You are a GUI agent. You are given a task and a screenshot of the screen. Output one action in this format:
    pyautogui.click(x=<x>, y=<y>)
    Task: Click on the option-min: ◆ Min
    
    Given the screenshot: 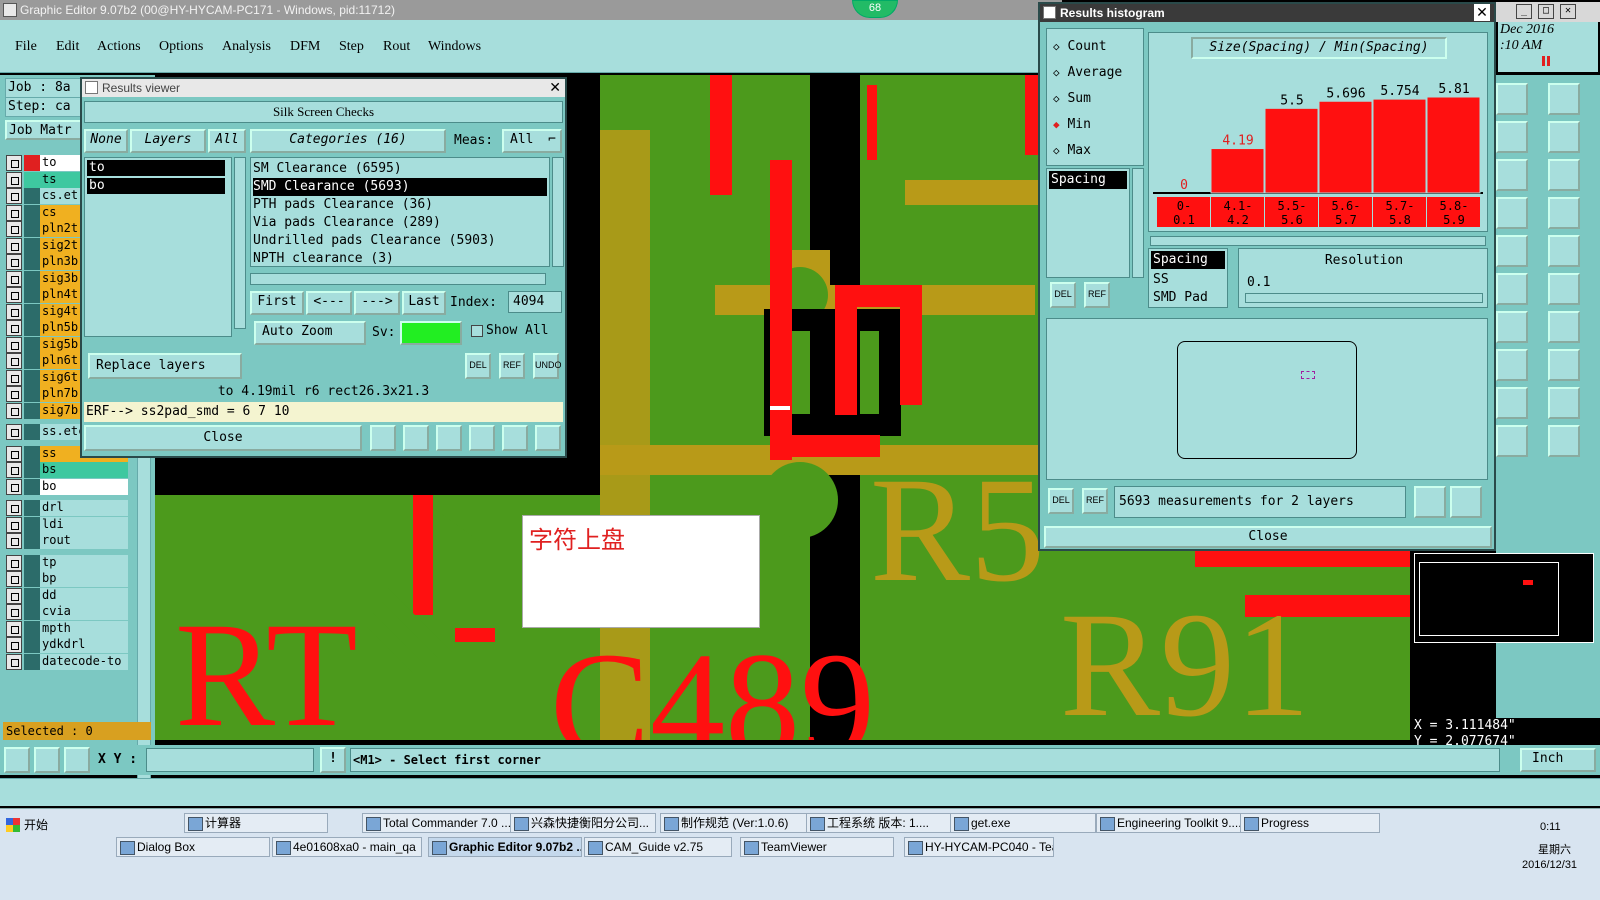 What is the action you would take?
    pyautogui.click(x=1072, y=124)
    